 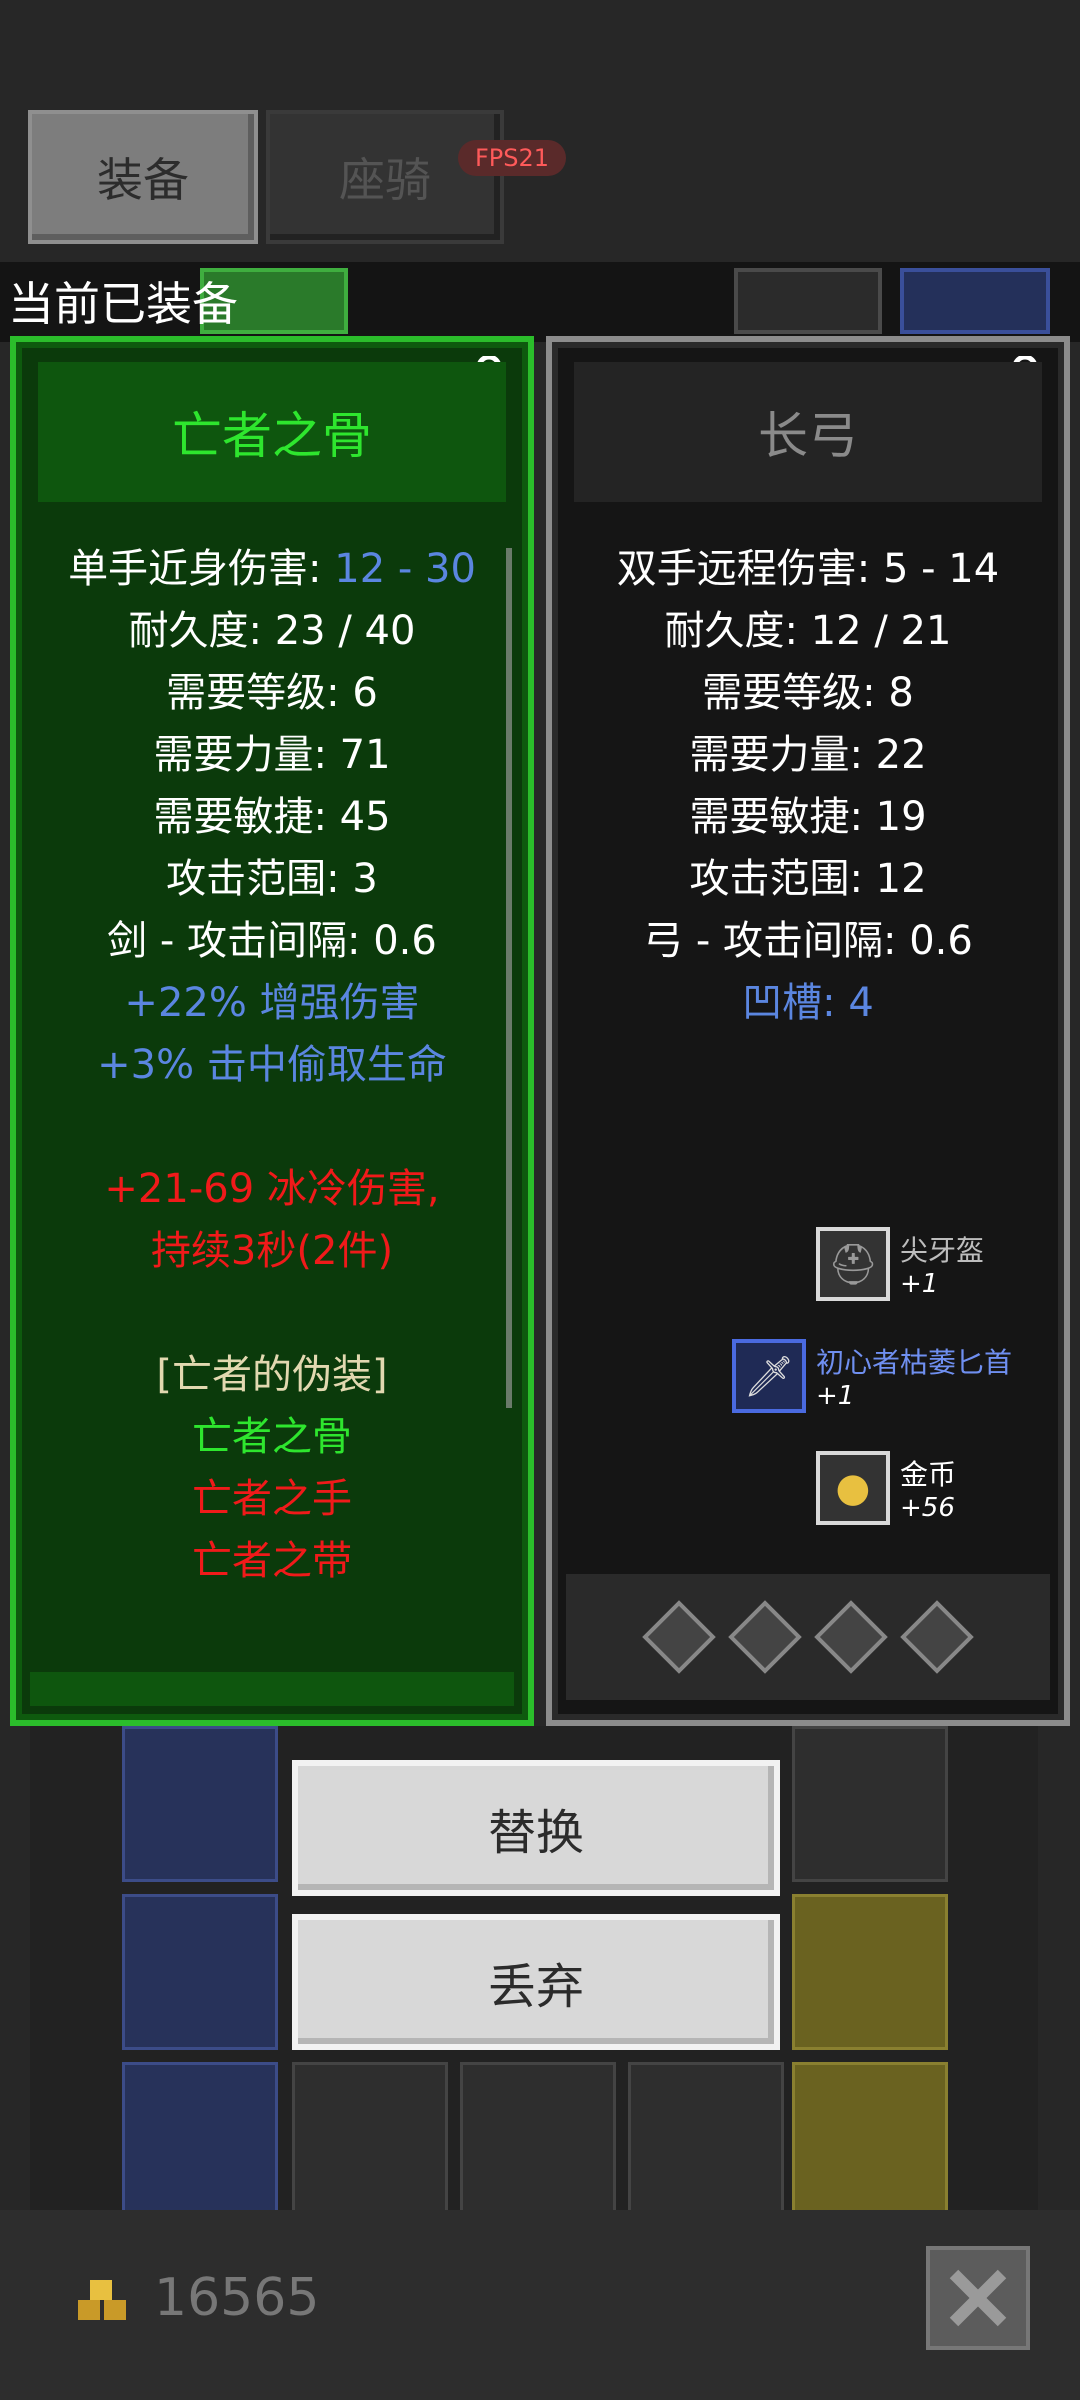 I want to click on bonus-line: +22% 增强伤害, so click(x=272, y=1003).